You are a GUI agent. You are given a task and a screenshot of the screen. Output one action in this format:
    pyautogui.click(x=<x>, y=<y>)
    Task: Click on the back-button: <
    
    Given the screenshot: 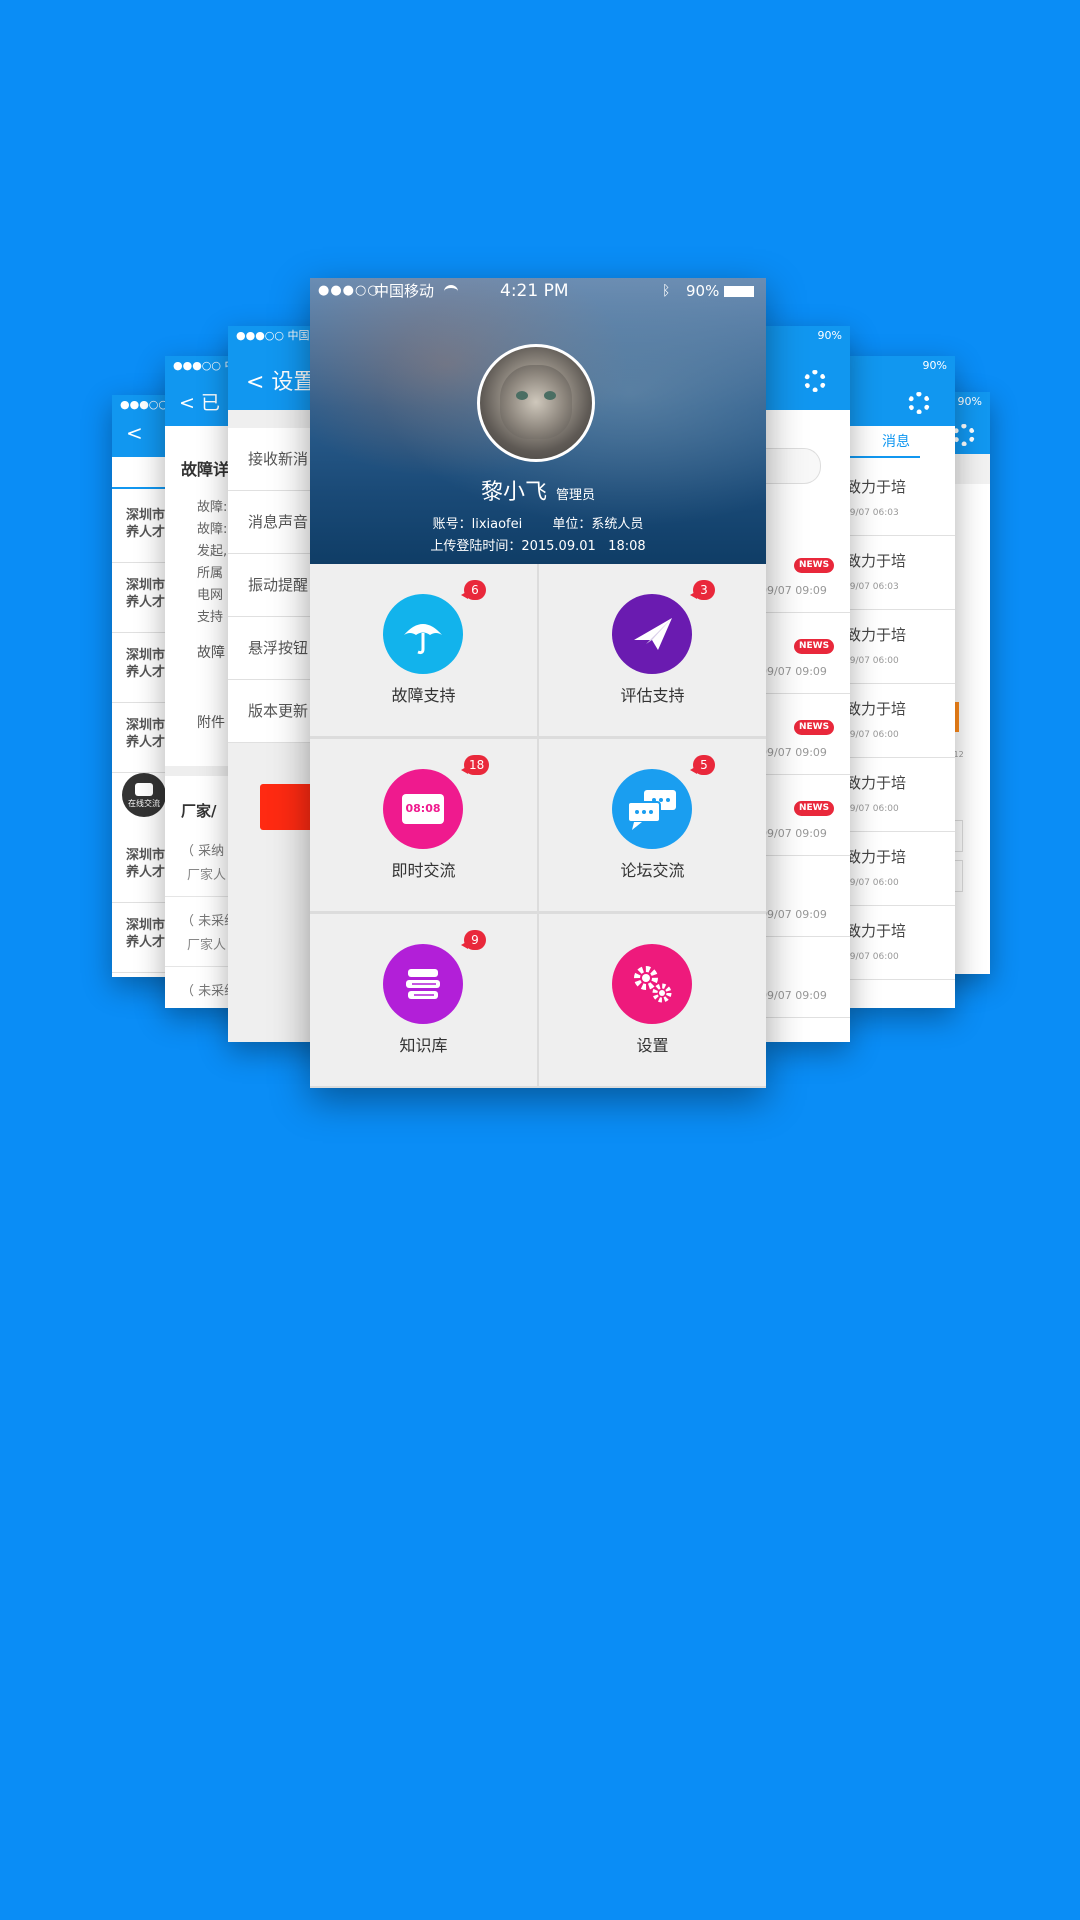 What is the action you would take?
    pyautogui.click(x=134, y=433)
    